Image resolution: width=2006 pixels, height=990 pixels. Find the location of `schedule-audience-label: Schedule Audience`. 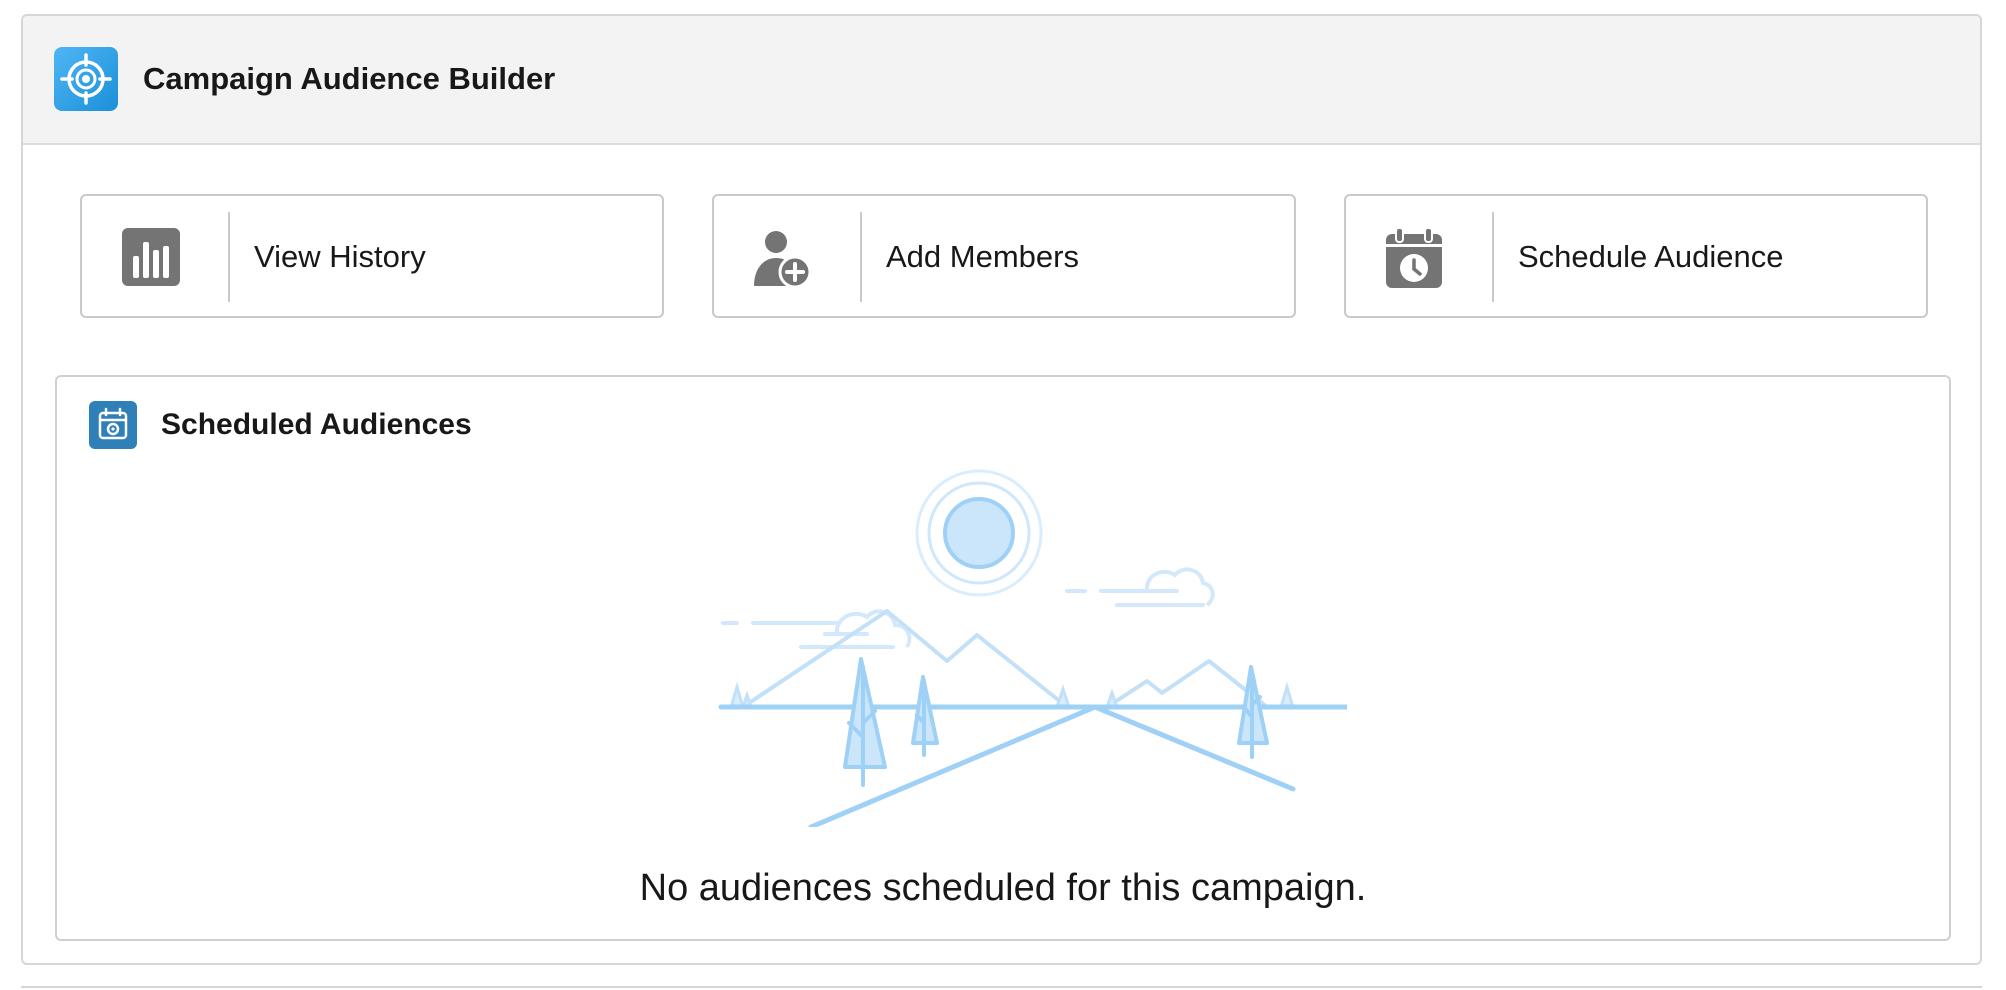

schedule-audience-label: Schedule Audience is located at coordinates (1651, 256).